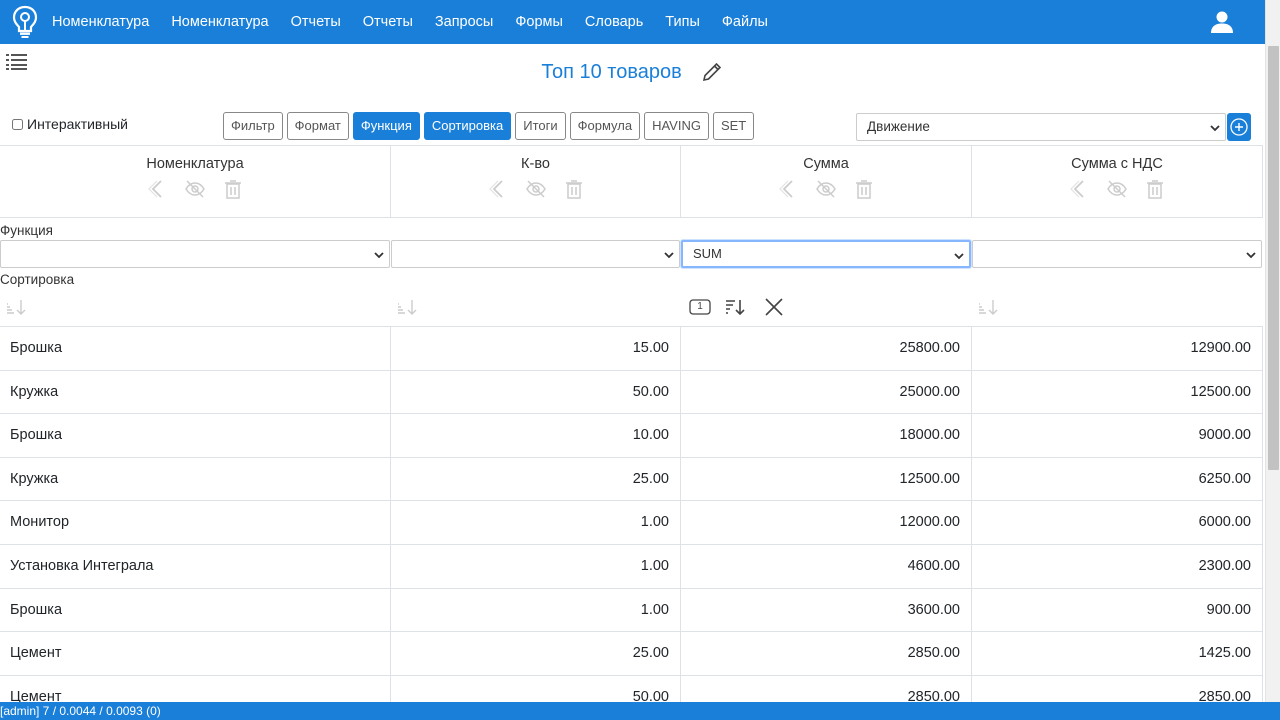 The width and height of the screenshot is (1280, 720). I want to click on table-row: Брошка 10.00 18000.00 9000.00, so click(631, 435).